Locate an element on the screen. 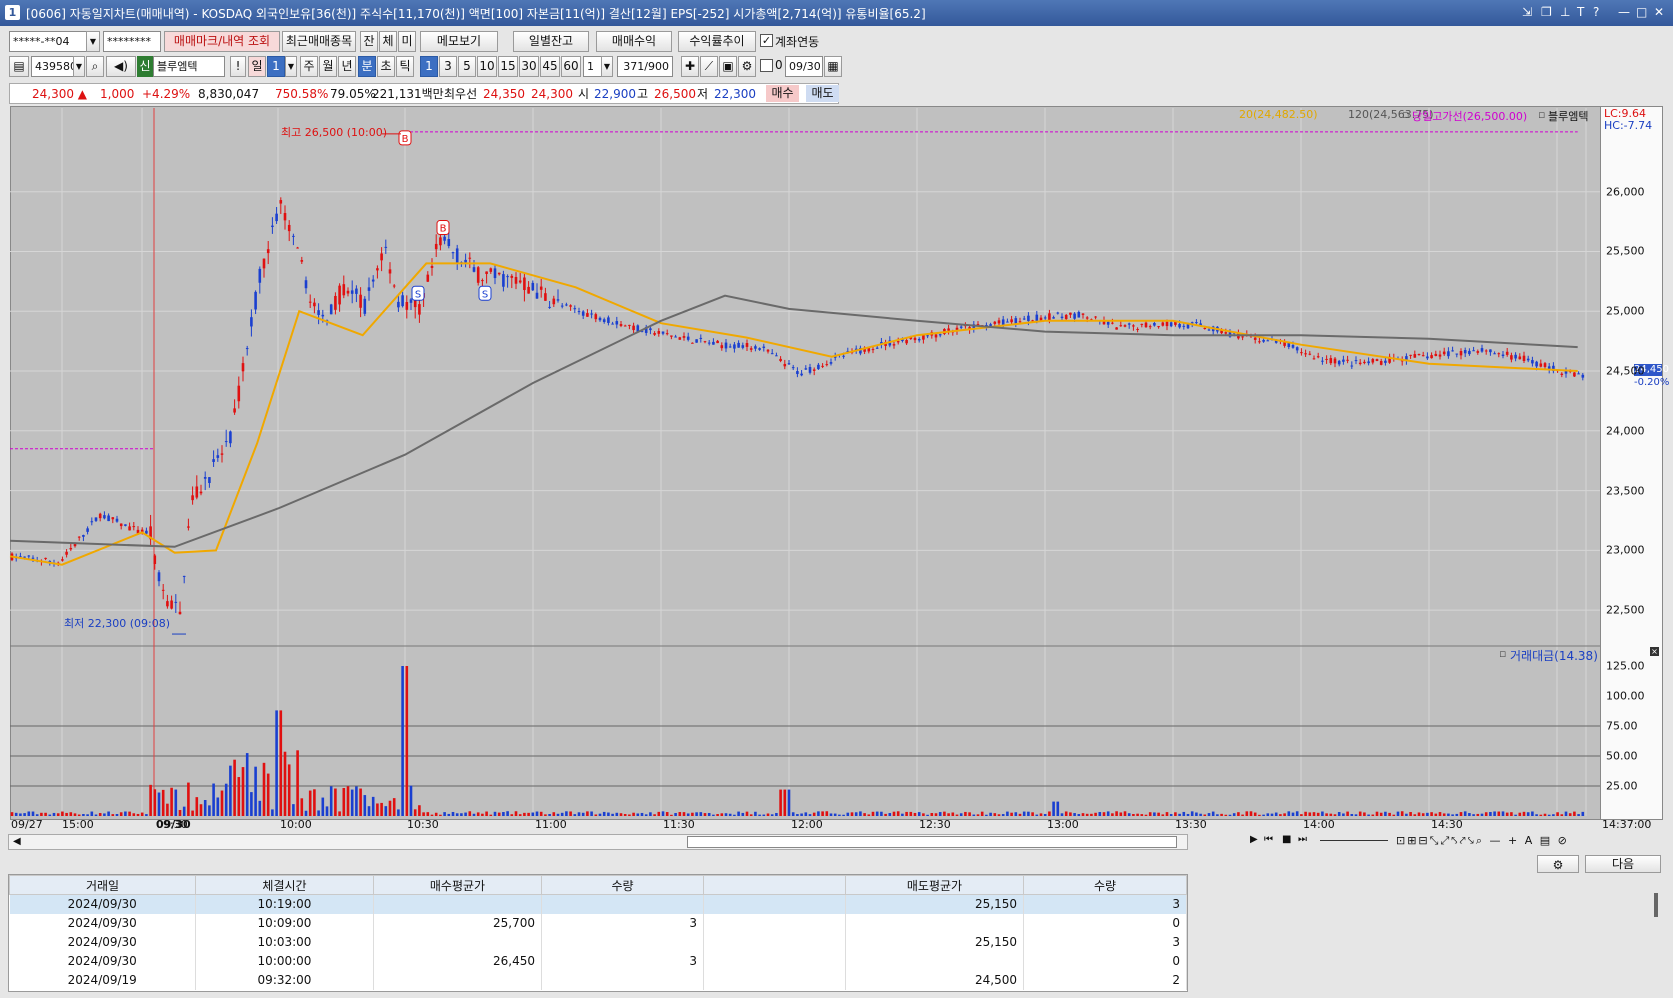 This screenshot has height=998, width=1673. table-row: 2024/09/30 10:09:00 25,700 3 0 is located at coordinates (598, 923).